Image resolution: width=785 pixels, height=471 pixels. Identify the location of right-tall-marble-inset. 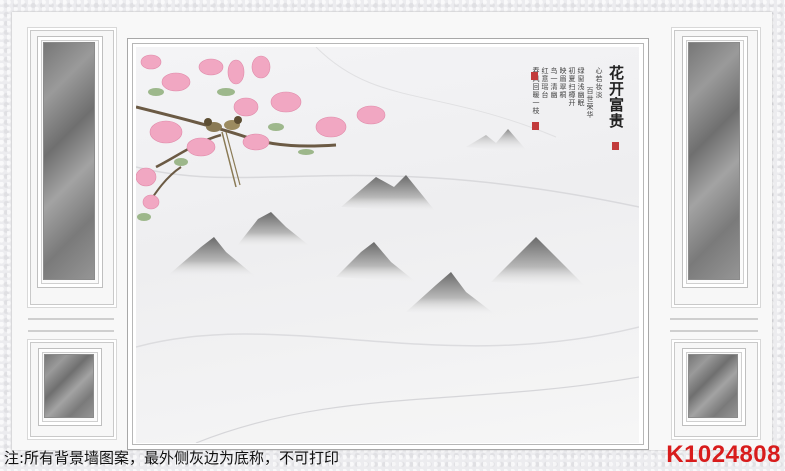
(714, 161).